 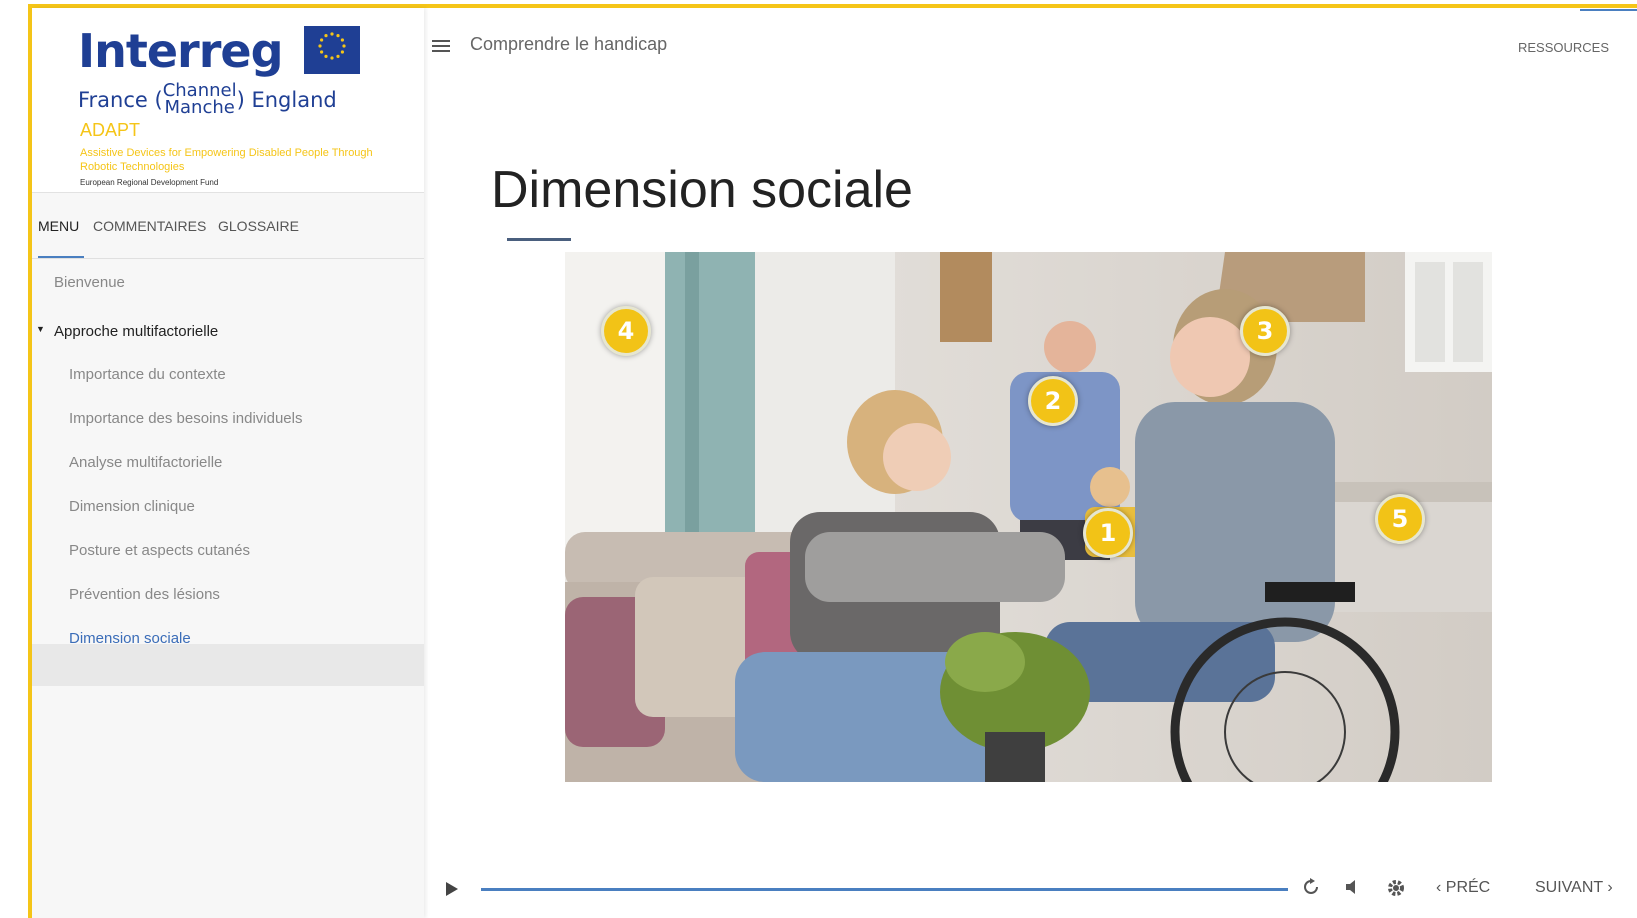 I want to click on progress-bar, so click(x=884, y=889).